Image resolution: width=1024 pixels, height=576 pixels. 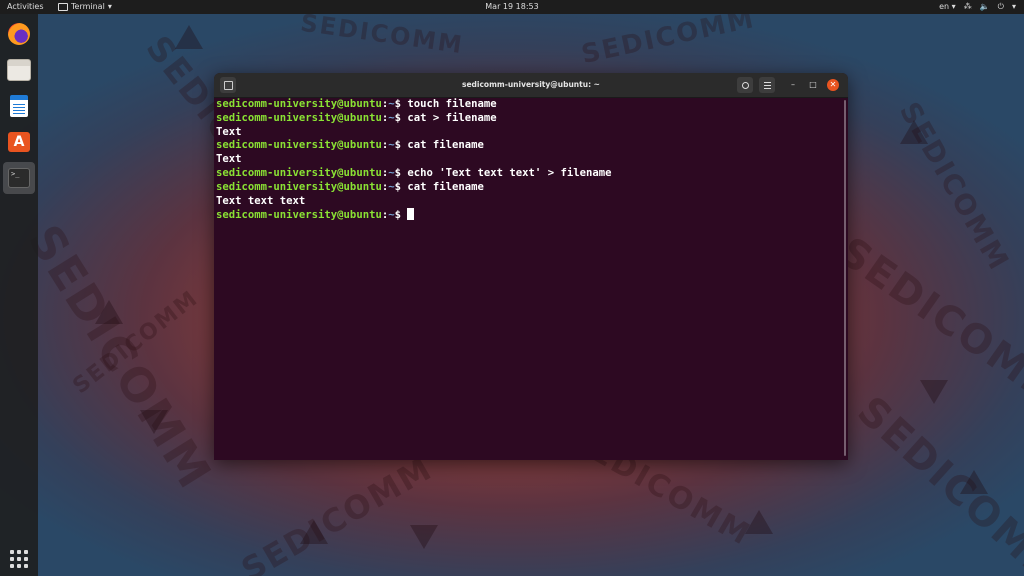 What do you see at coordinates (985, 7) in the screenshot?
I see `volume-icon: 🔈` at bounding box center [985, 7].